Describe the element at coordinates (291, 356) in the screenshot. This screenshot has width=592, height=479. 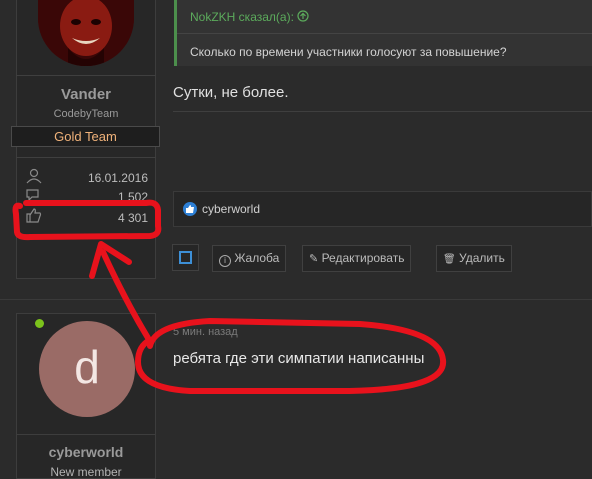
I see `annotation-highlight-oval` at that location.